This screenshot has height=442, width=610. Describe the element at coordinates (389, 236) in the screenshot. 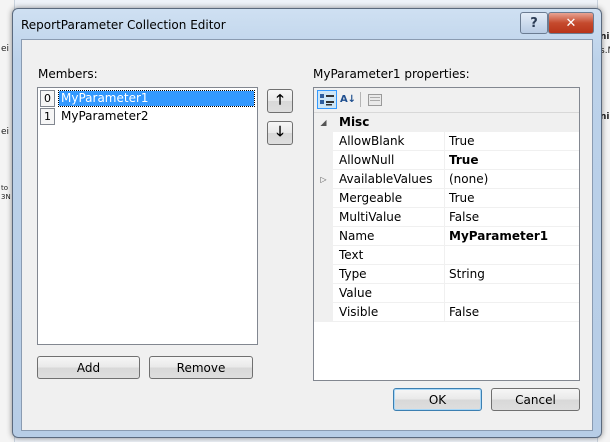

I see `property-name: Name` at that location.